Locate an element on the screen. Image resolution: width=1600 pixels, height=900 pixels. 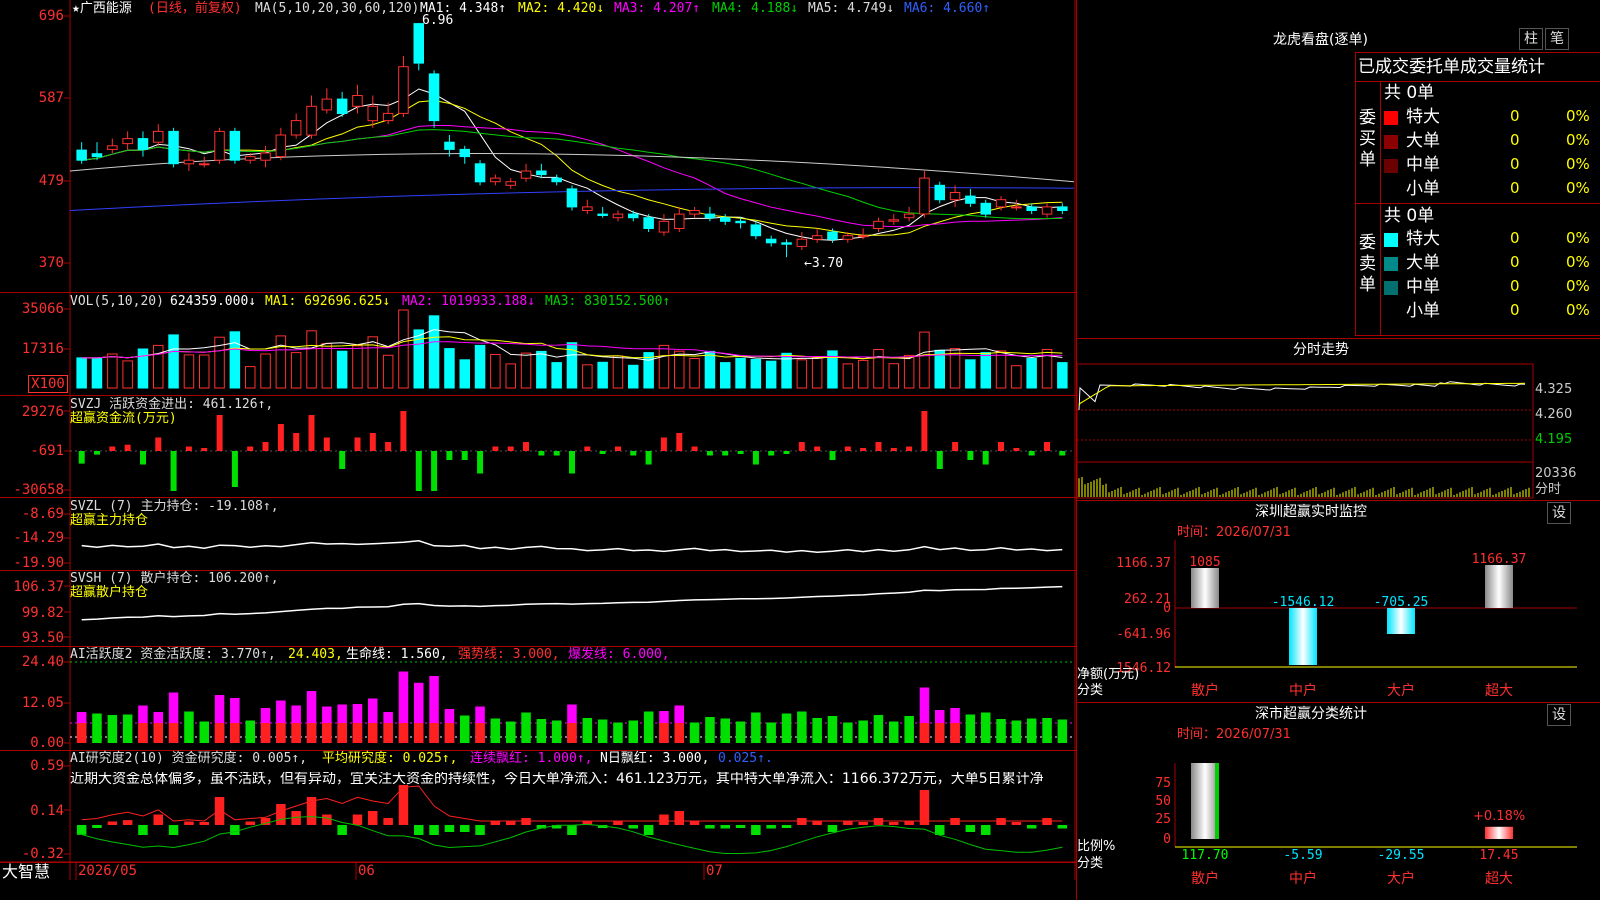
stat-category-label: 大户 is located at coordinates (1401, 878).